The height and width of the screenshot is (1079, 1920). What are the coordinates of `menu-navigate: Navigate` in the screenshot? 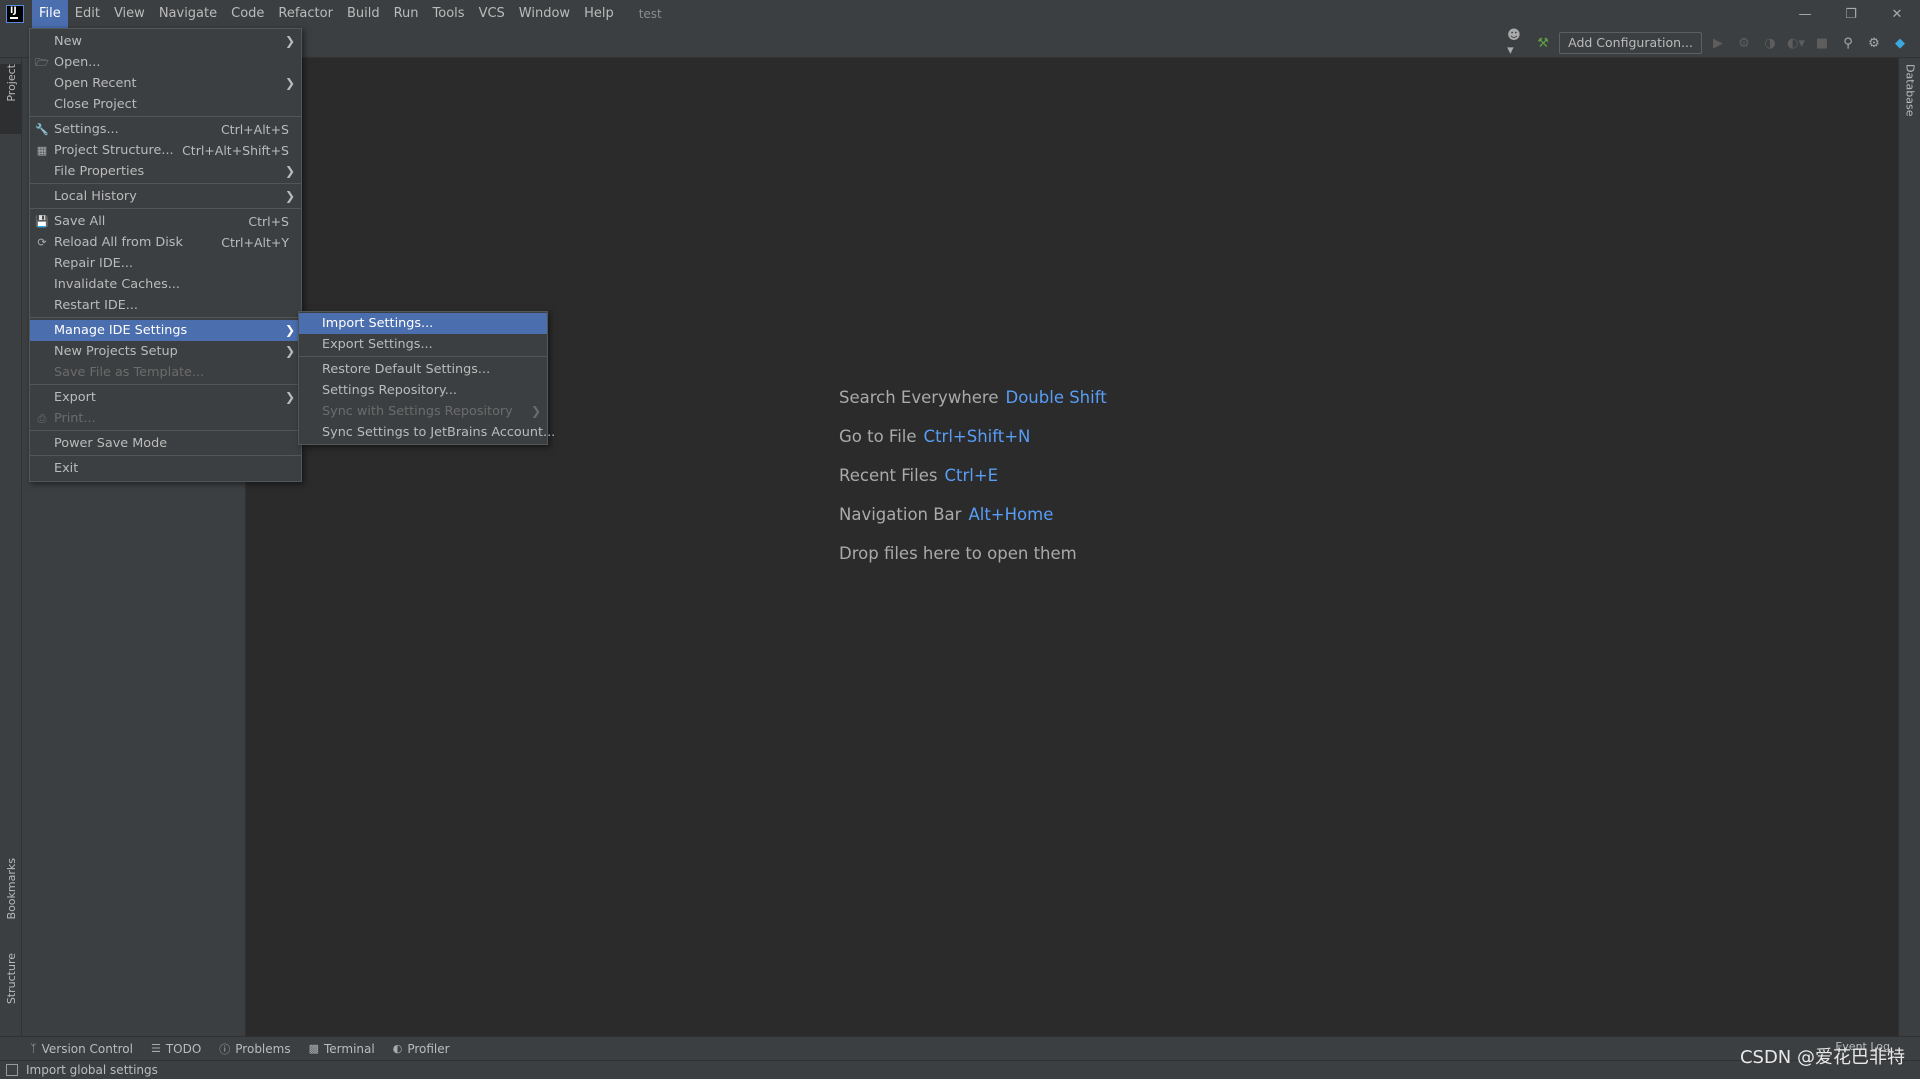 It's located at (188, 14).